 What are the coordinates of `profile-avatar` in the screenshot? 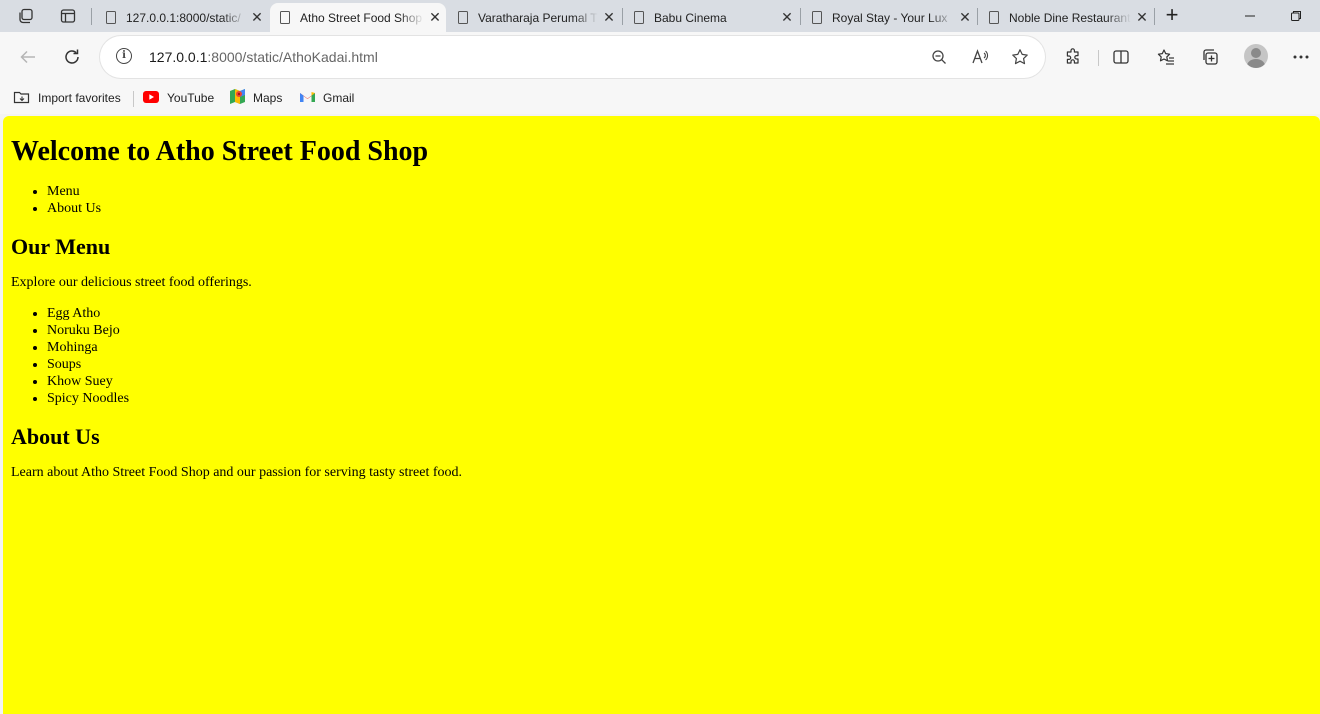 It's located at (1256, 56).